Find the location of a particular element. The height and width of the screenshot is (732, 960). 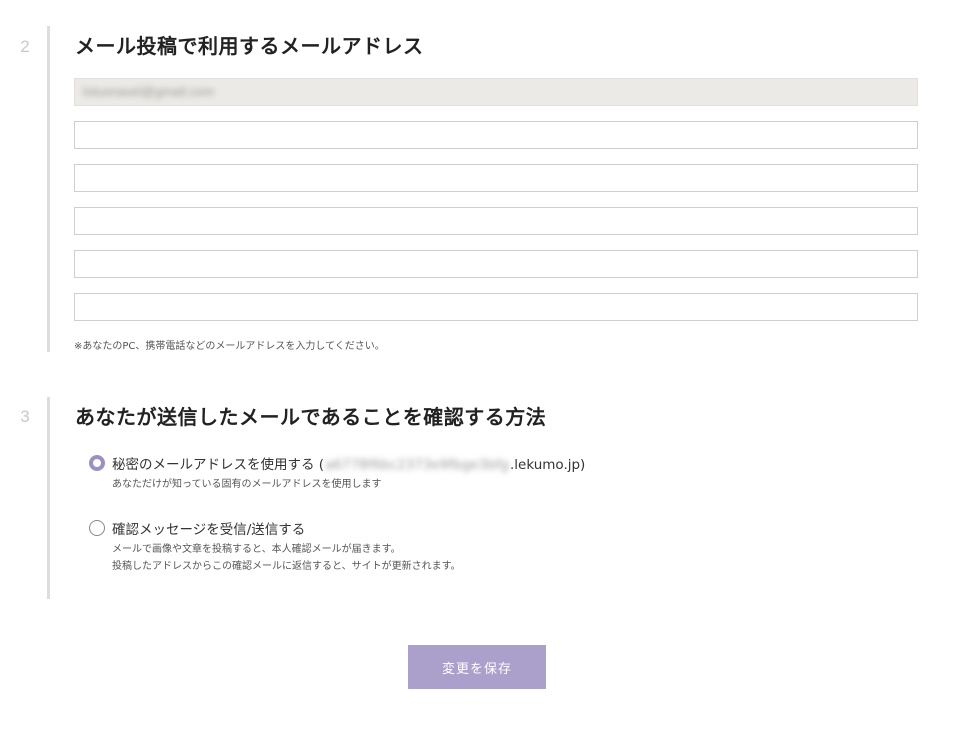

option-description-confirm-line2: 投稿したアドレスからこの確認メールに返信すると、サイトが更新されます。 is located at coordinates (286, 566).